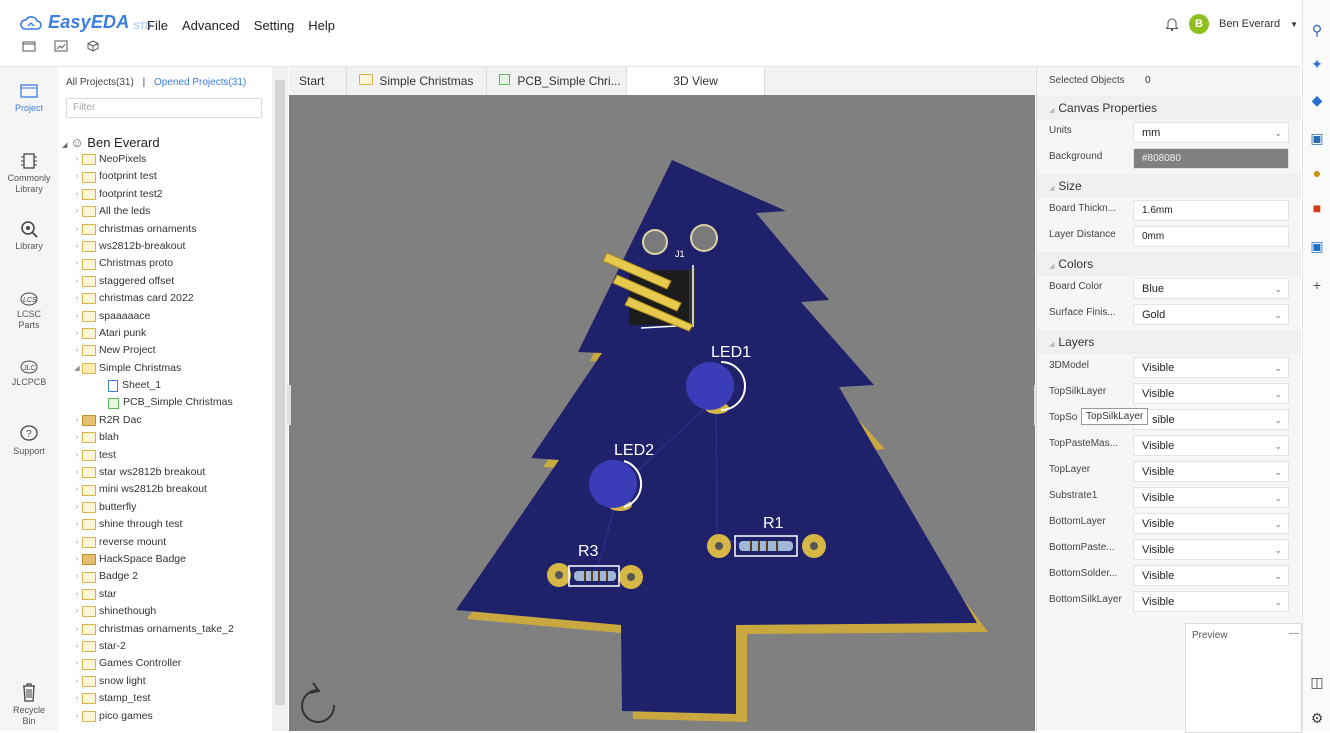  I want to click on tree-item: ◢ Simple Christmas, so click(178, 368).